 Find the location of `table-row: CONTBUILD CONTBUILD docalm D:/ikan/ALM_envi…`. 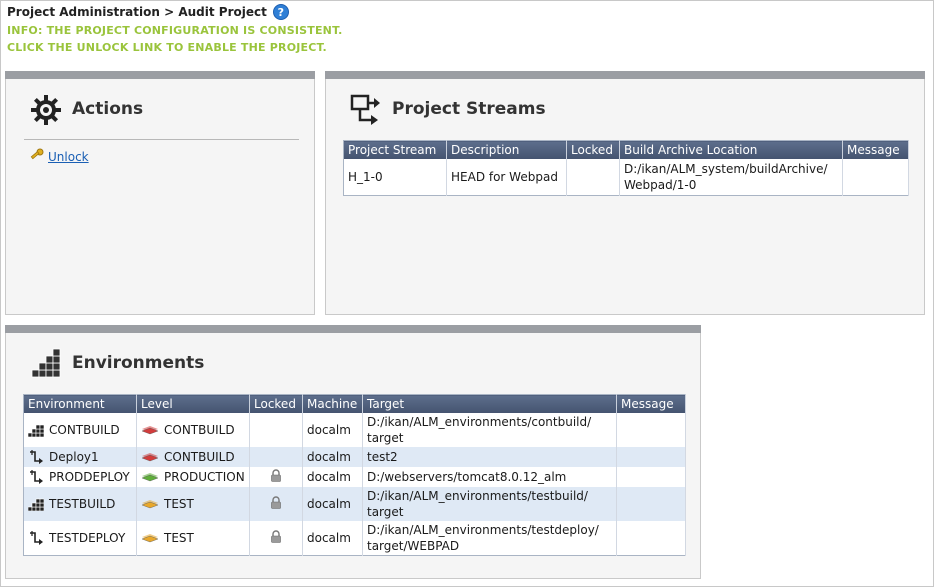

table-row: CONTBUILD CONTBUILD docalm D:/ikan/ALM_envi… is located at coordinates (354, 430).